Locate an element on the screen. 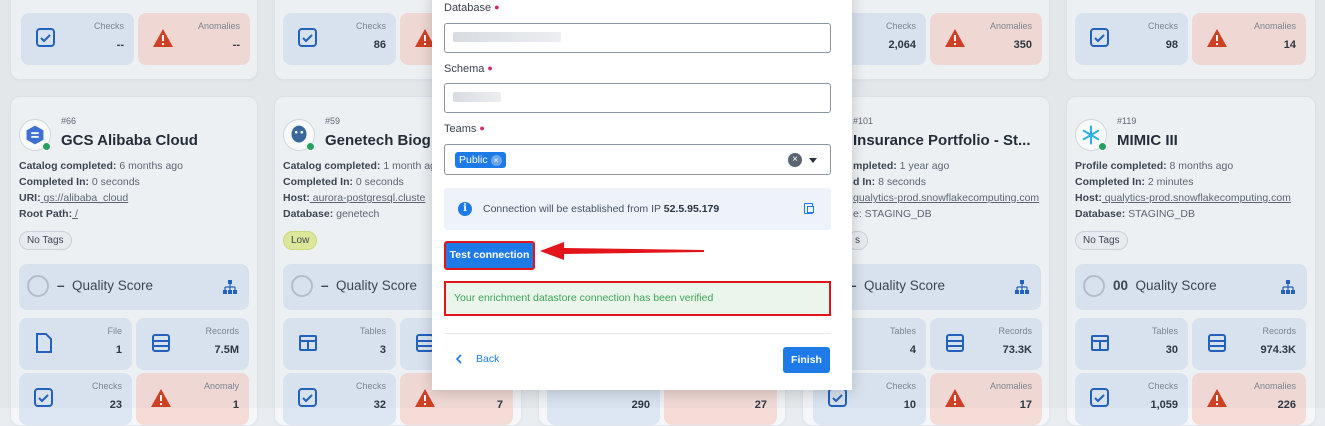  database-input is located at coordinates (637, 38).